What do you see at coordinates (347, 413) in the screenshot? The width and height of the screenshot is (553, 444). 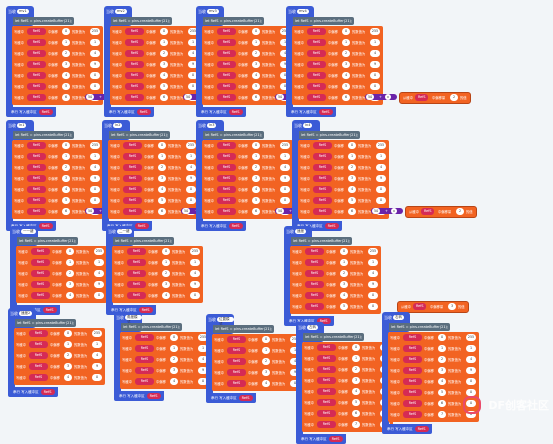 I see `buffer-write-row: 写缓冲RefS中偏移6的数值为0` at bounding box center [347, 413].